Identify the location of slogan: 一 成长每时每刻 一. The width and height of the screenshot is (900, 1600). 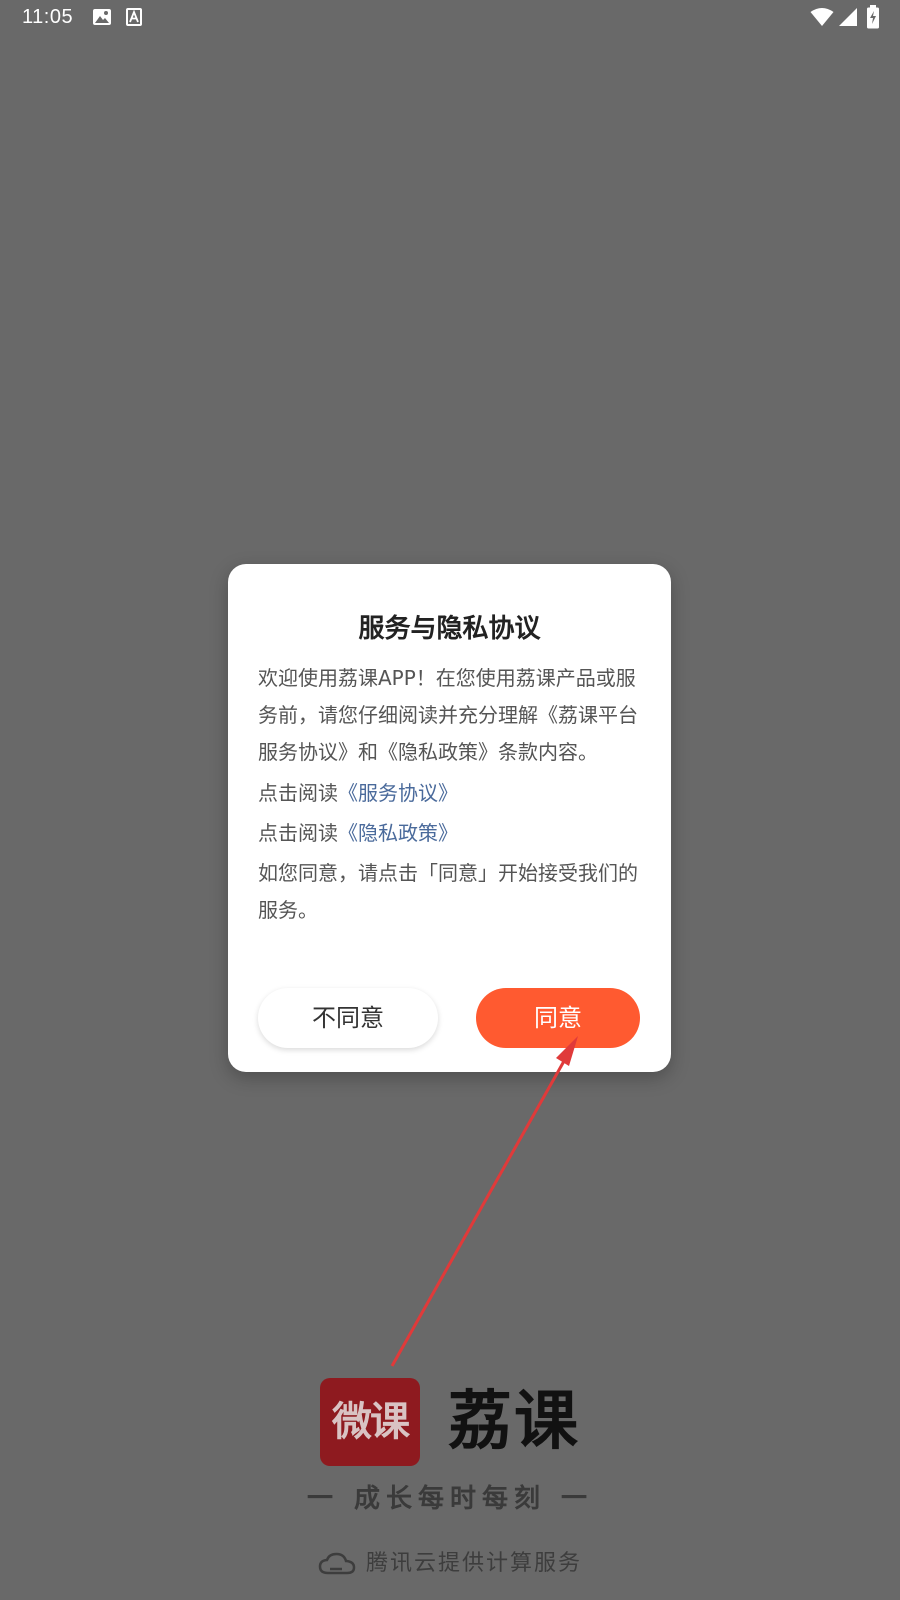
(450, 1499).